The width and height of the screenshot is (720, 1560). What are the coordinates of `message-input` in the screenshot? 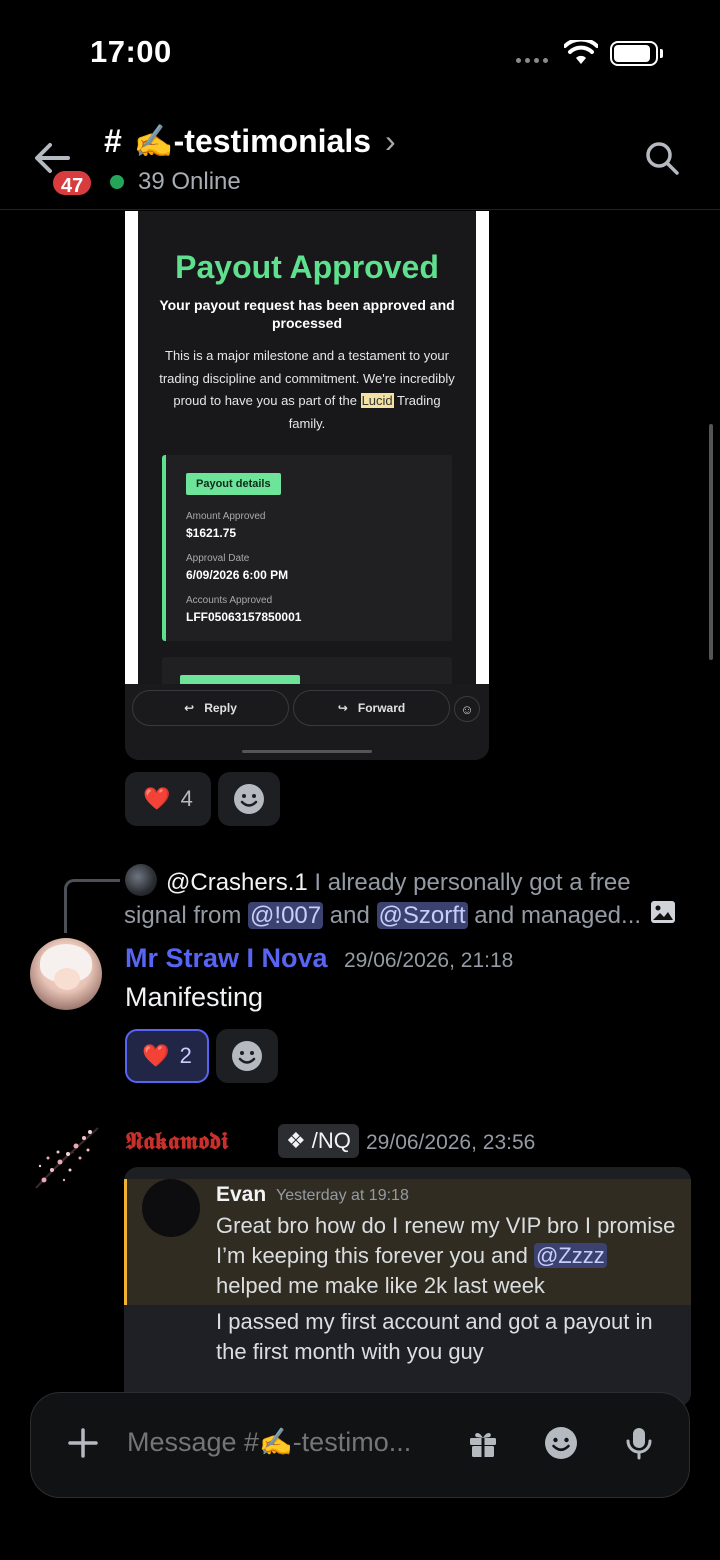 It's located at (287, 1442).